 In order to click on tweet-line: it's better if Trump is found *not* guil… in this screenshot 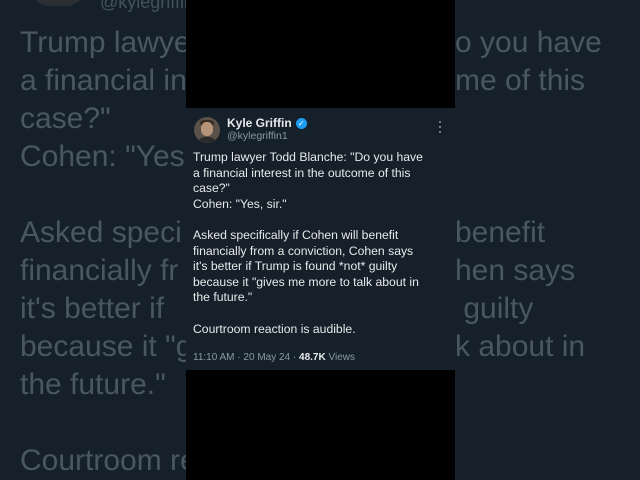, I will do `click(295, 266)`.